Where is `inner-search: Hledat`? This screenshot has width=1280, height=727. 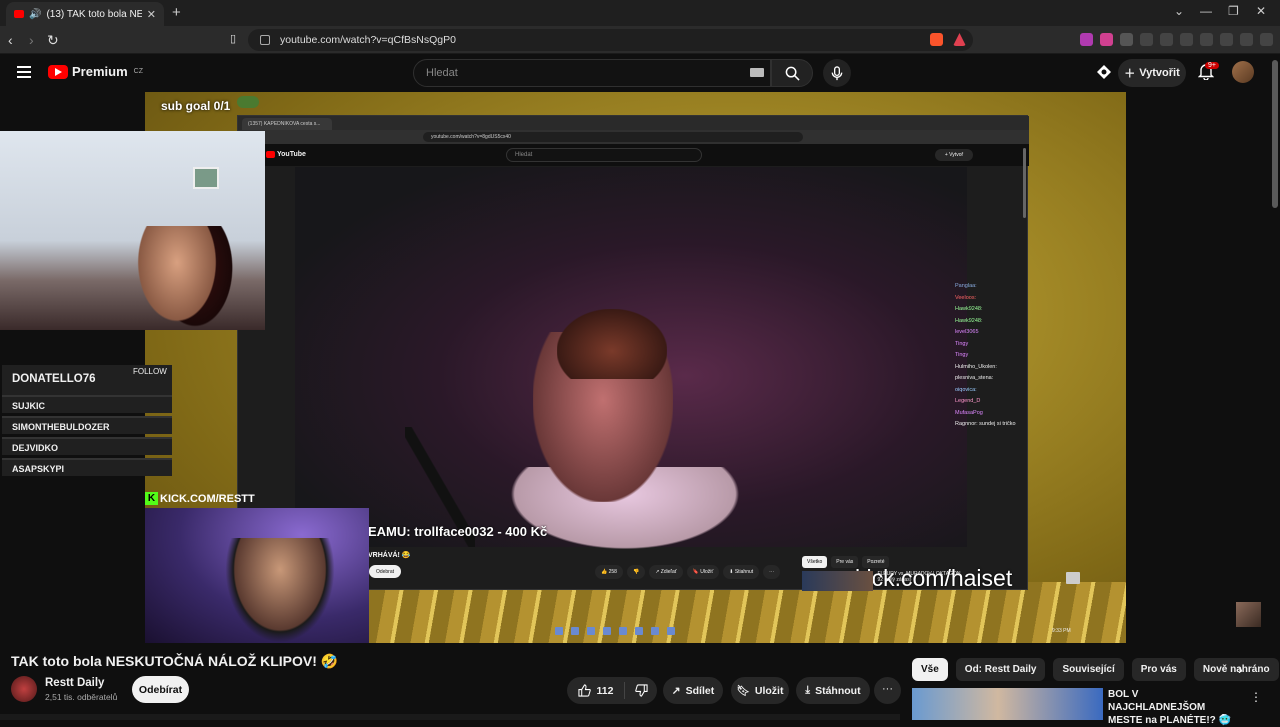 inner-search: Hledat is located at coordinates (604, 155).